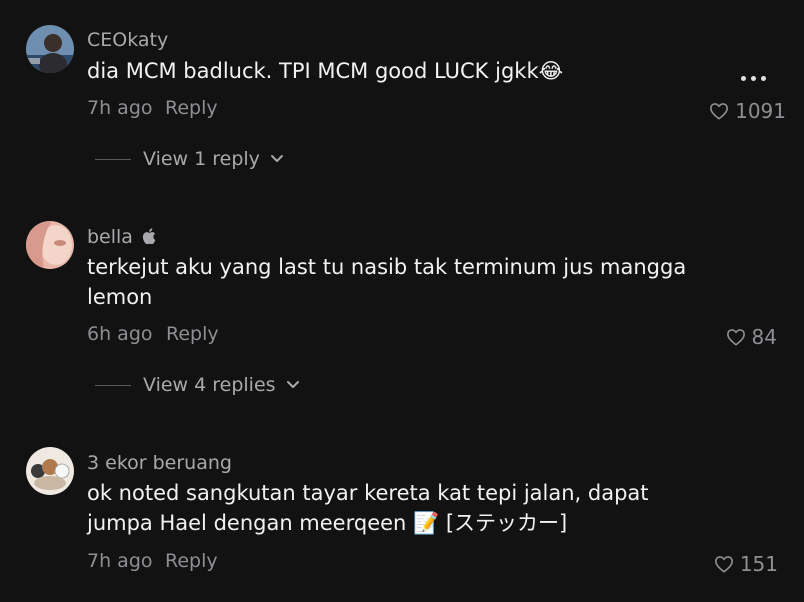 The image size is (804, 602). I want to click on like-button: 1091, so click(747, 111).